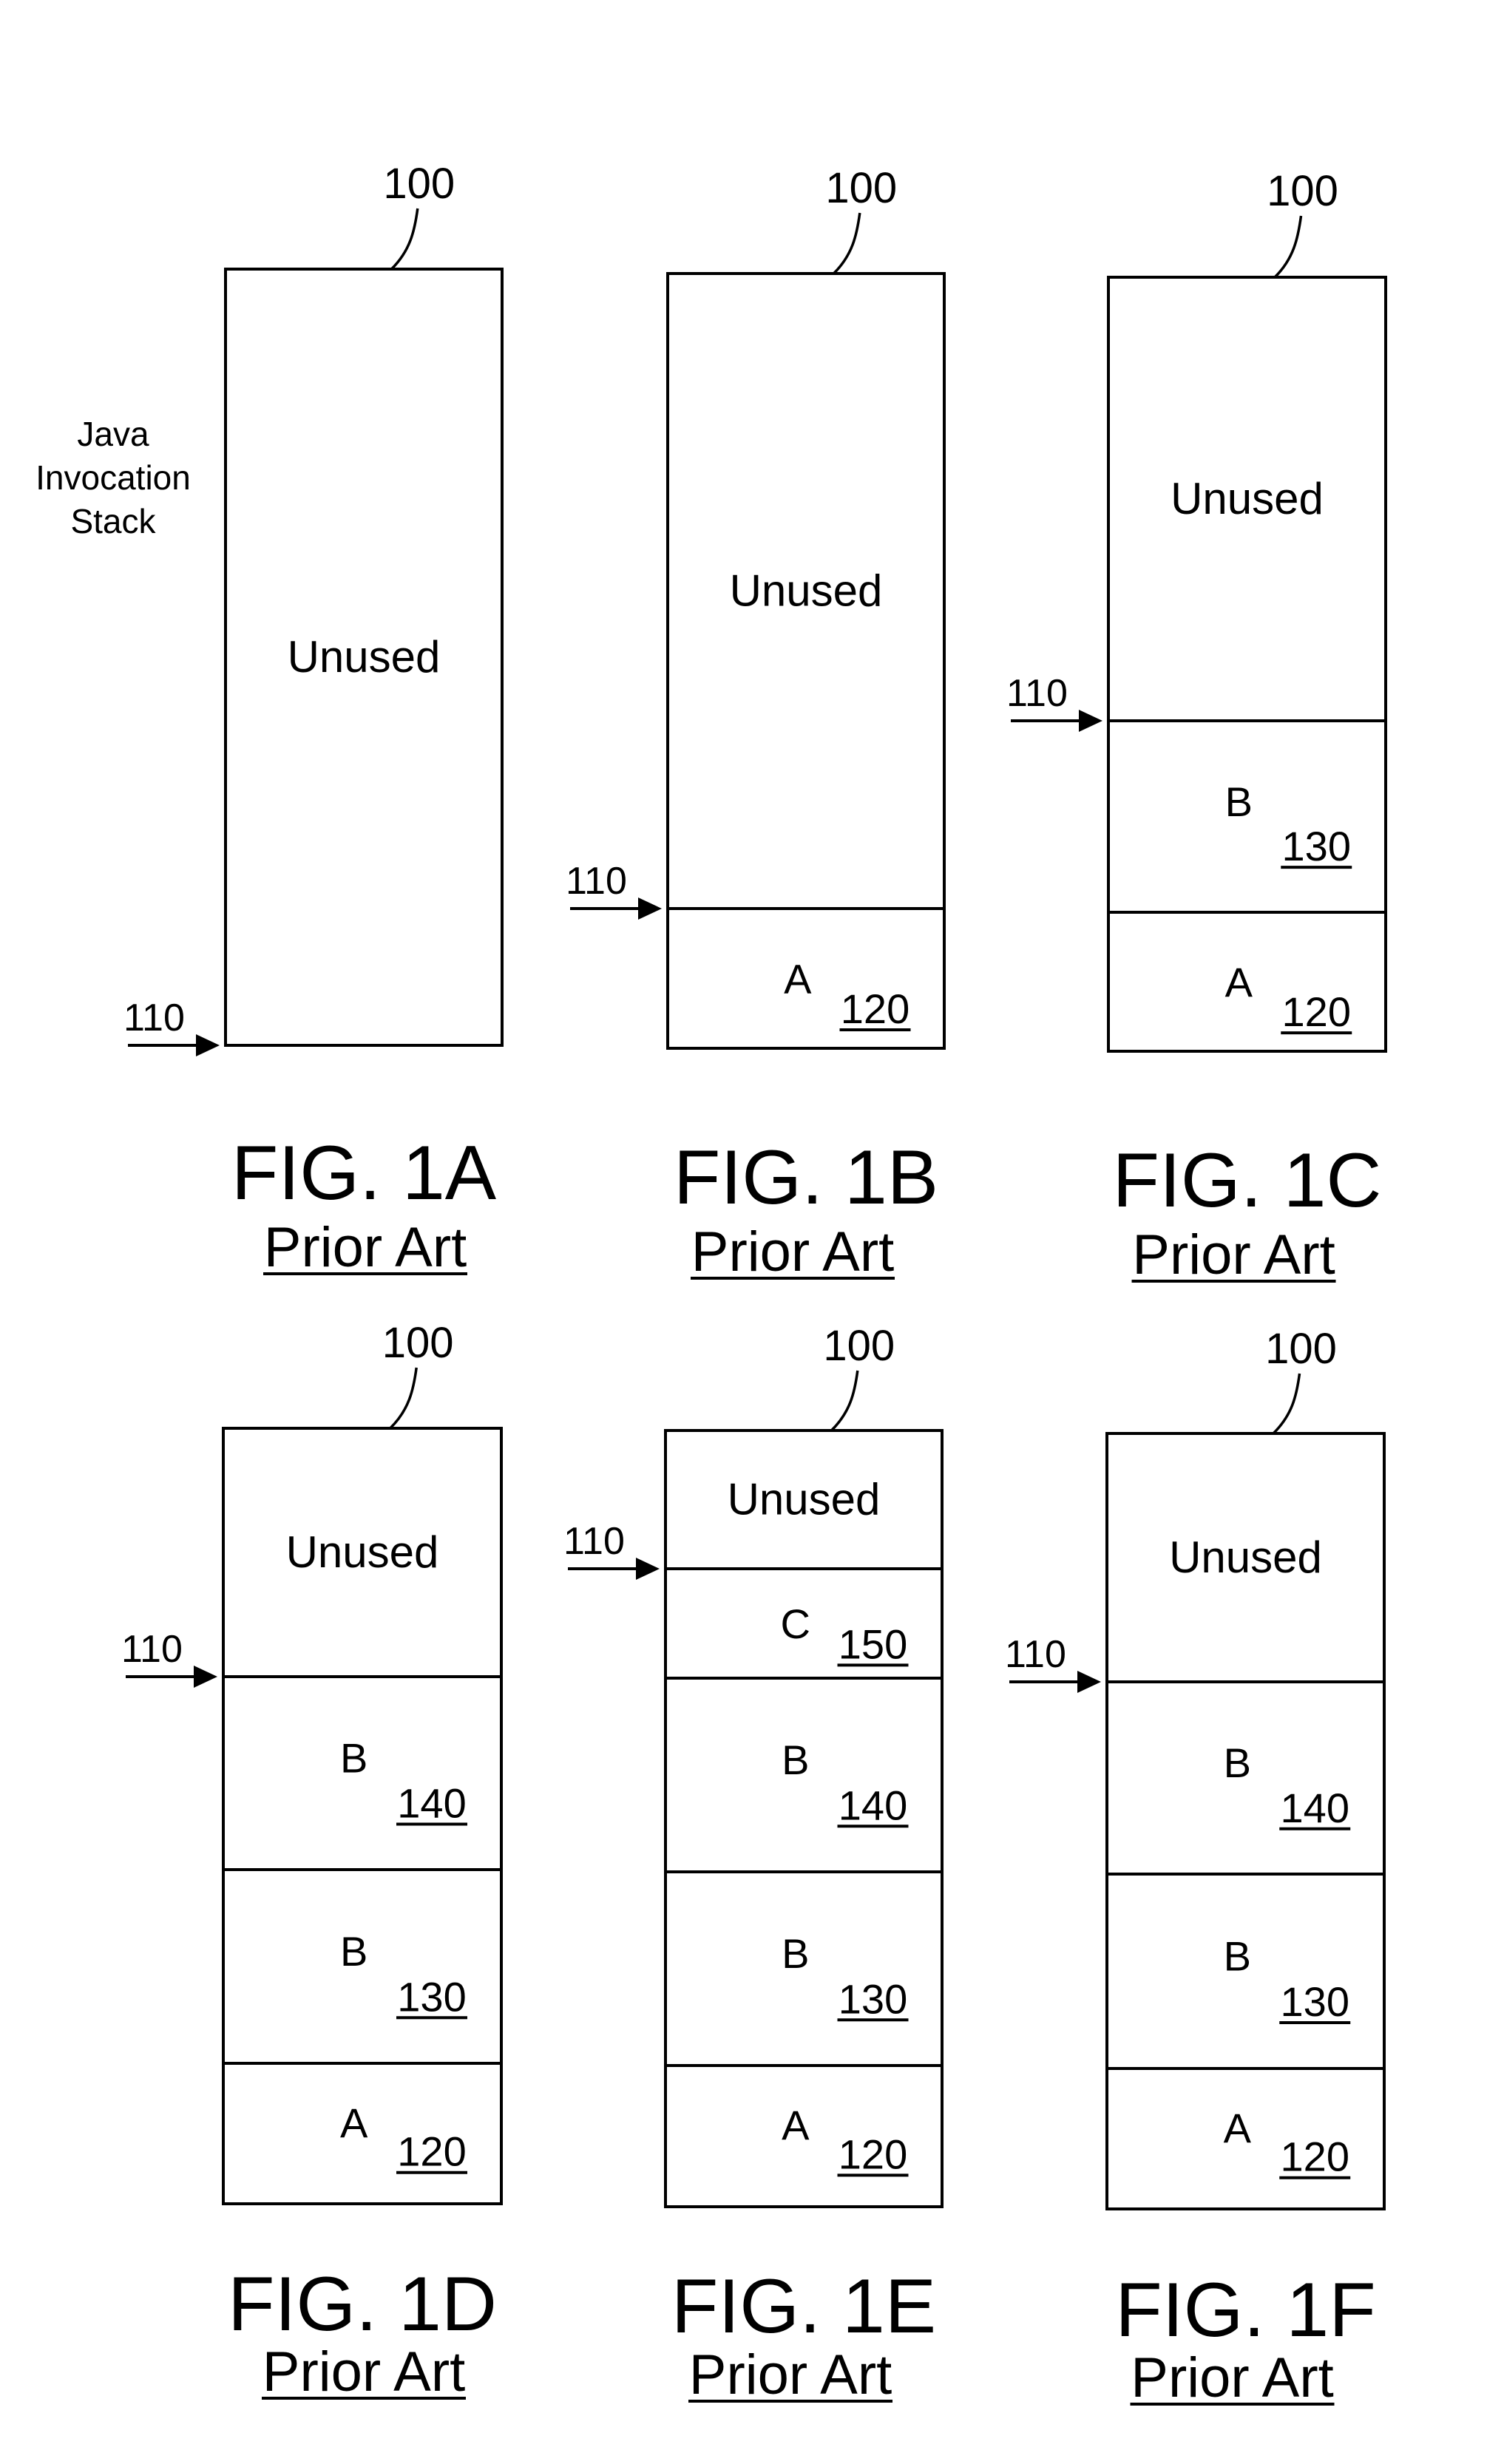 Image resolution: width=1504 pixels, height=2464 pixels. I want to click on figure-title: FIG. 1C, so click(1246, 1180).